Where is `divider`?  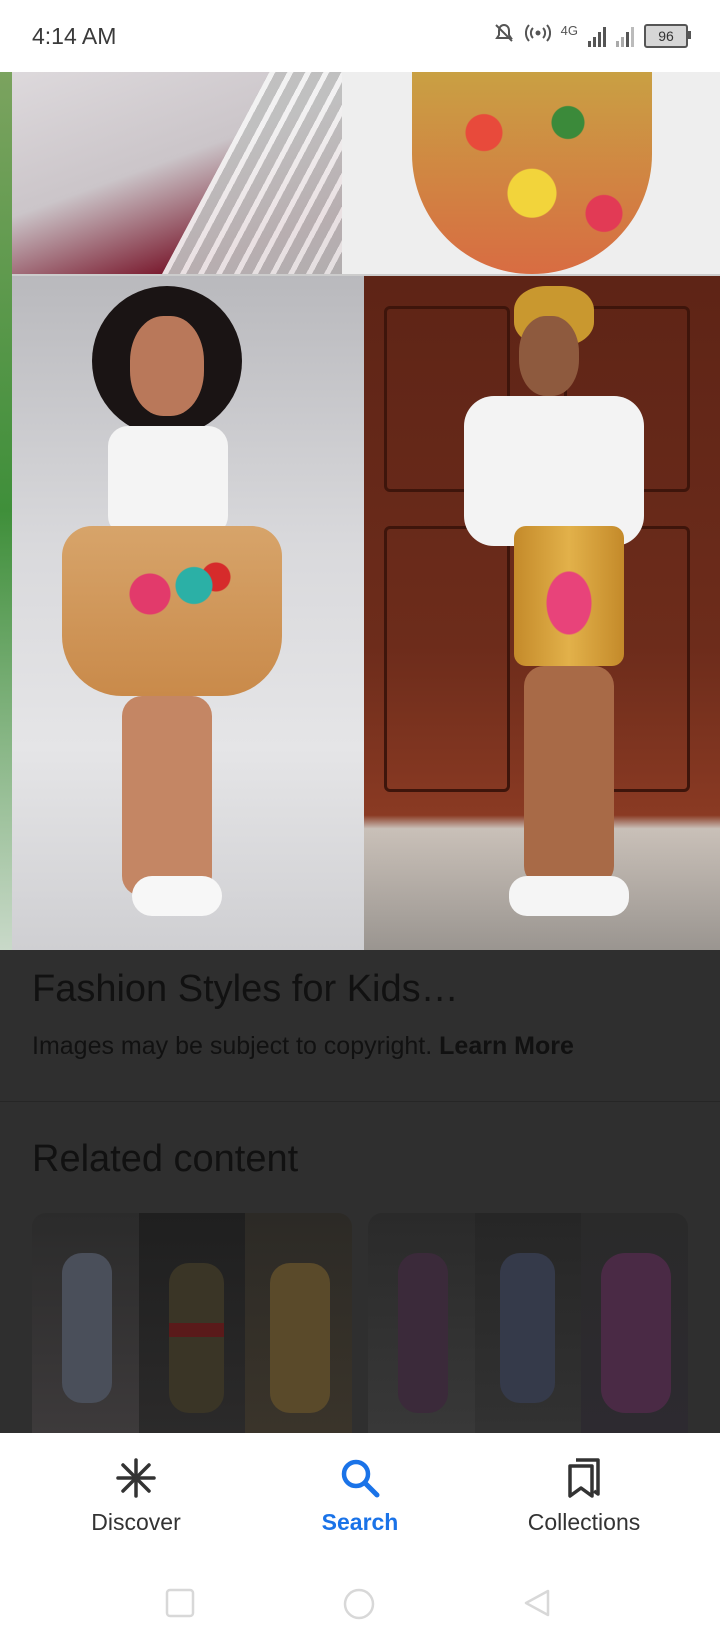 divider is located at coordinates (360, 1101).